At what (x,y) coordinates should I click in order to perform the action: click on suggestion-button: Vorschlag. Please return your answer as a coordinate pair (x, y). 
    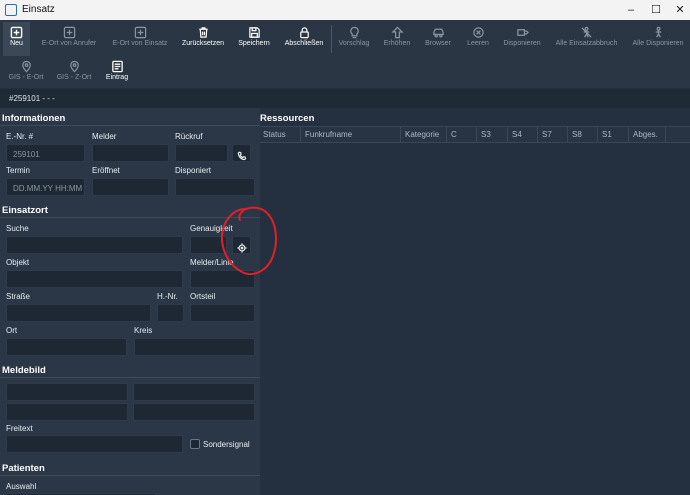
    Looking at the image, I should click on (354, 39).